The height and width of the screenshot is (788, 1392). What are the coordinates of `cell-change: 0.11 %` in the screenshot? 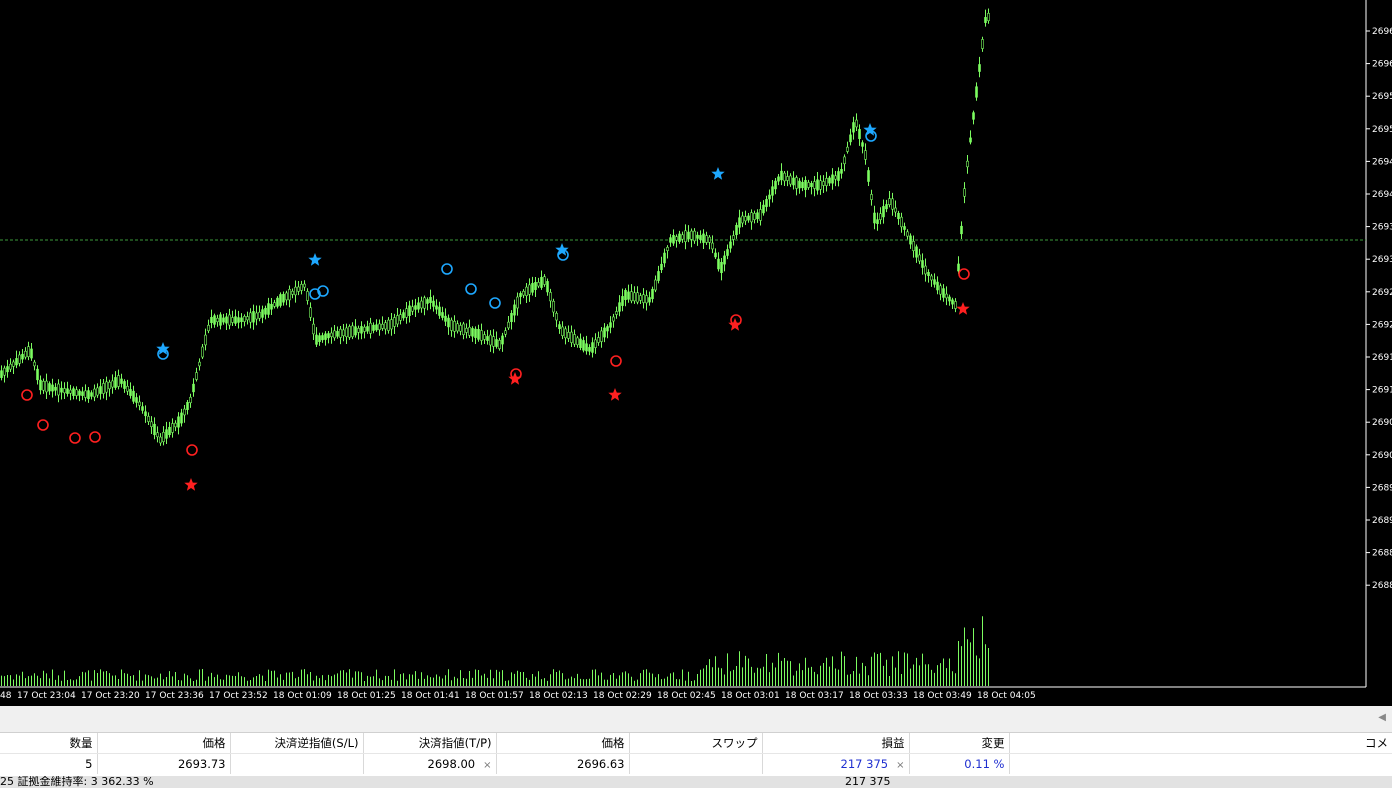 It's located at (959, 763).